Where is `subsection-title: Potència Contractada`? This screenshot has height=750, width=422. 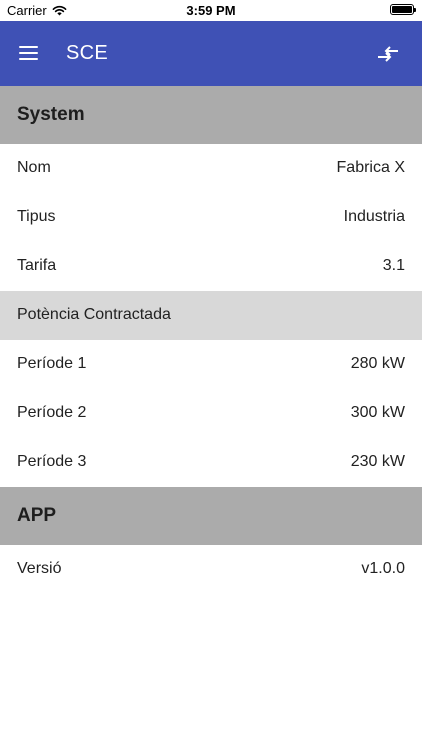 subsection-title: Potència Contractada is located at coordinates (94, 314).